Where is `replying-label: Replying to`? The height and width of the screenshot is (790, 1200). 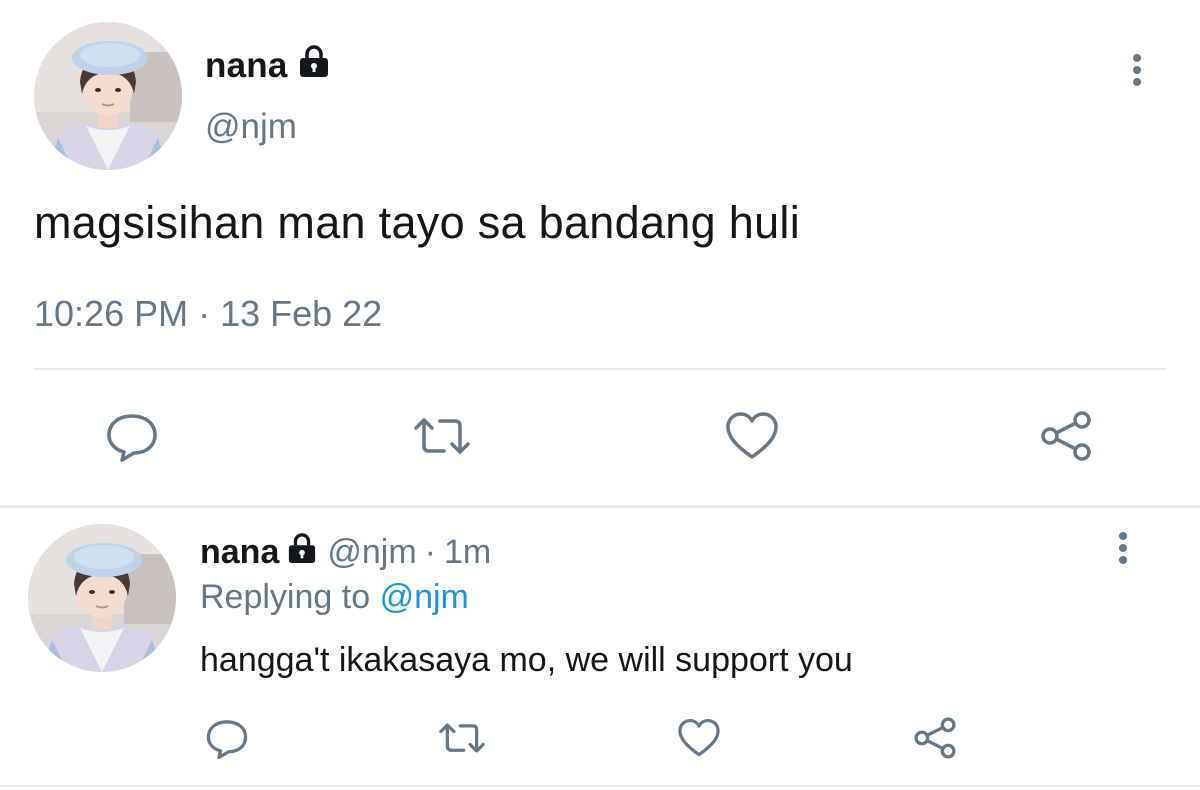 replying-label: Replying to is located at coordinates (285, 597).